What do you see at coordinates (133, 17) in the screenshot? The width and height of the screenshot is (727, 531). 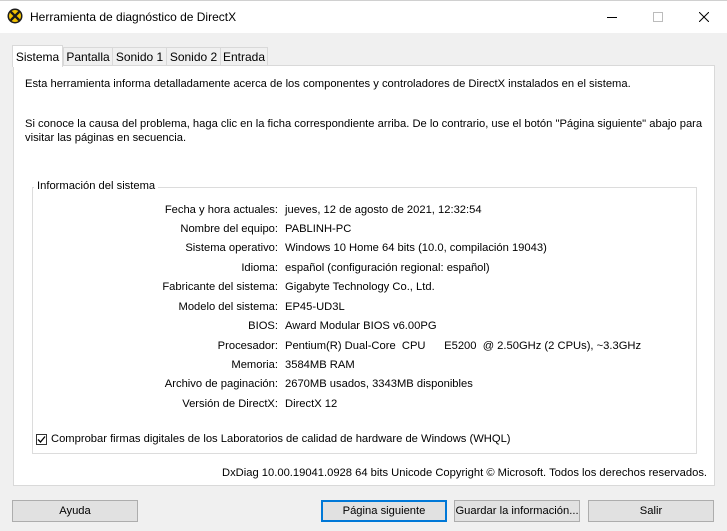 I see `window-title: Herramienta de diagnóstico de DirectX` at bounding box center [133, 17].